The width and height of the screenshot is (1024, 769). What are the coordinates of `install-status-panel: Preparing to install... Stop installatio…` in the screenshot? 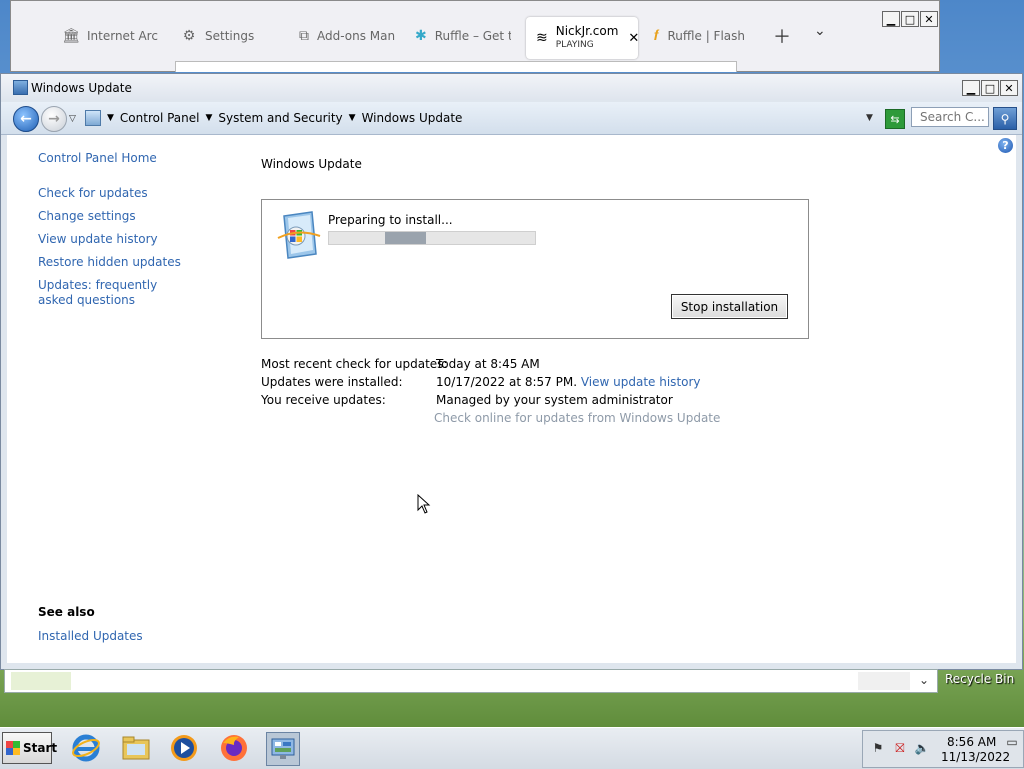 It's located at (535, 269).